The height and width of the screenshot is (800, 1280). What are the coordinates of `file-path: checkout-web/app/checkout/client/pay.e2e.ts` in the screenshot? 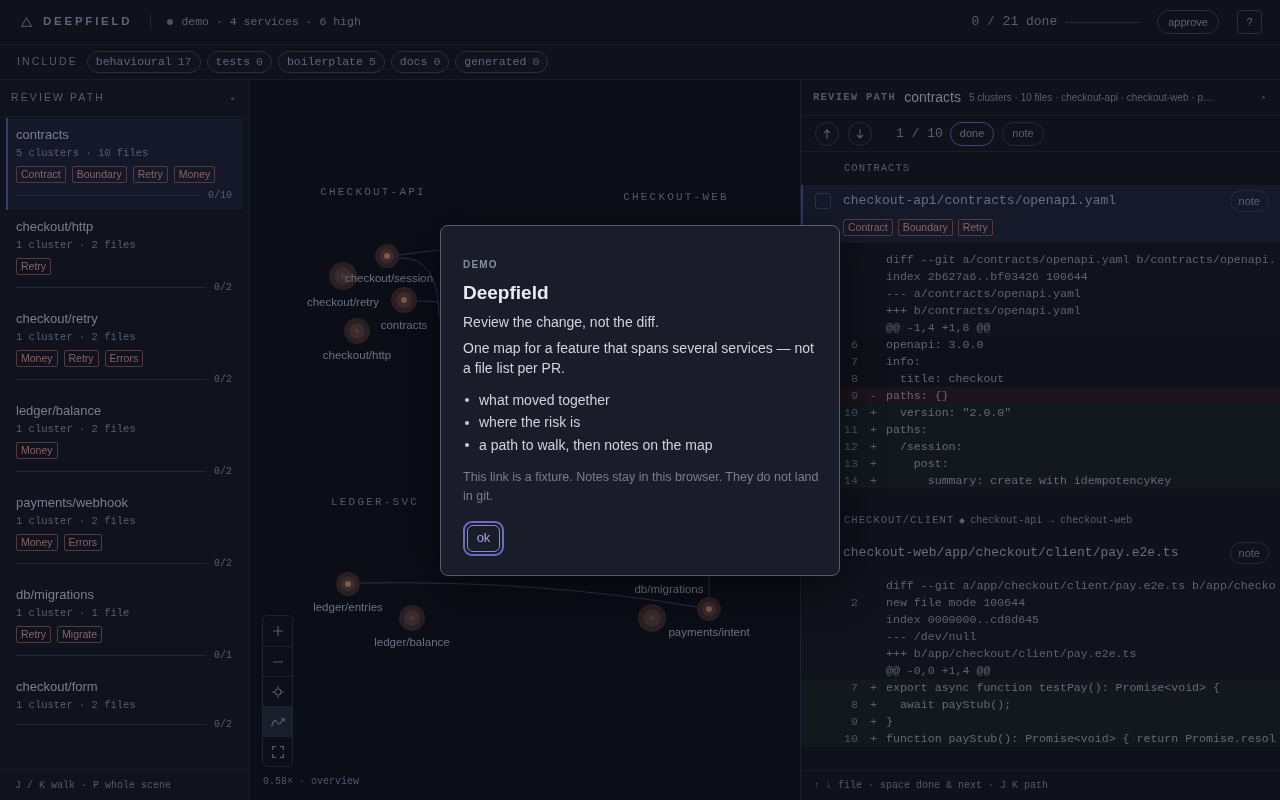 It's located at (1011, 553).